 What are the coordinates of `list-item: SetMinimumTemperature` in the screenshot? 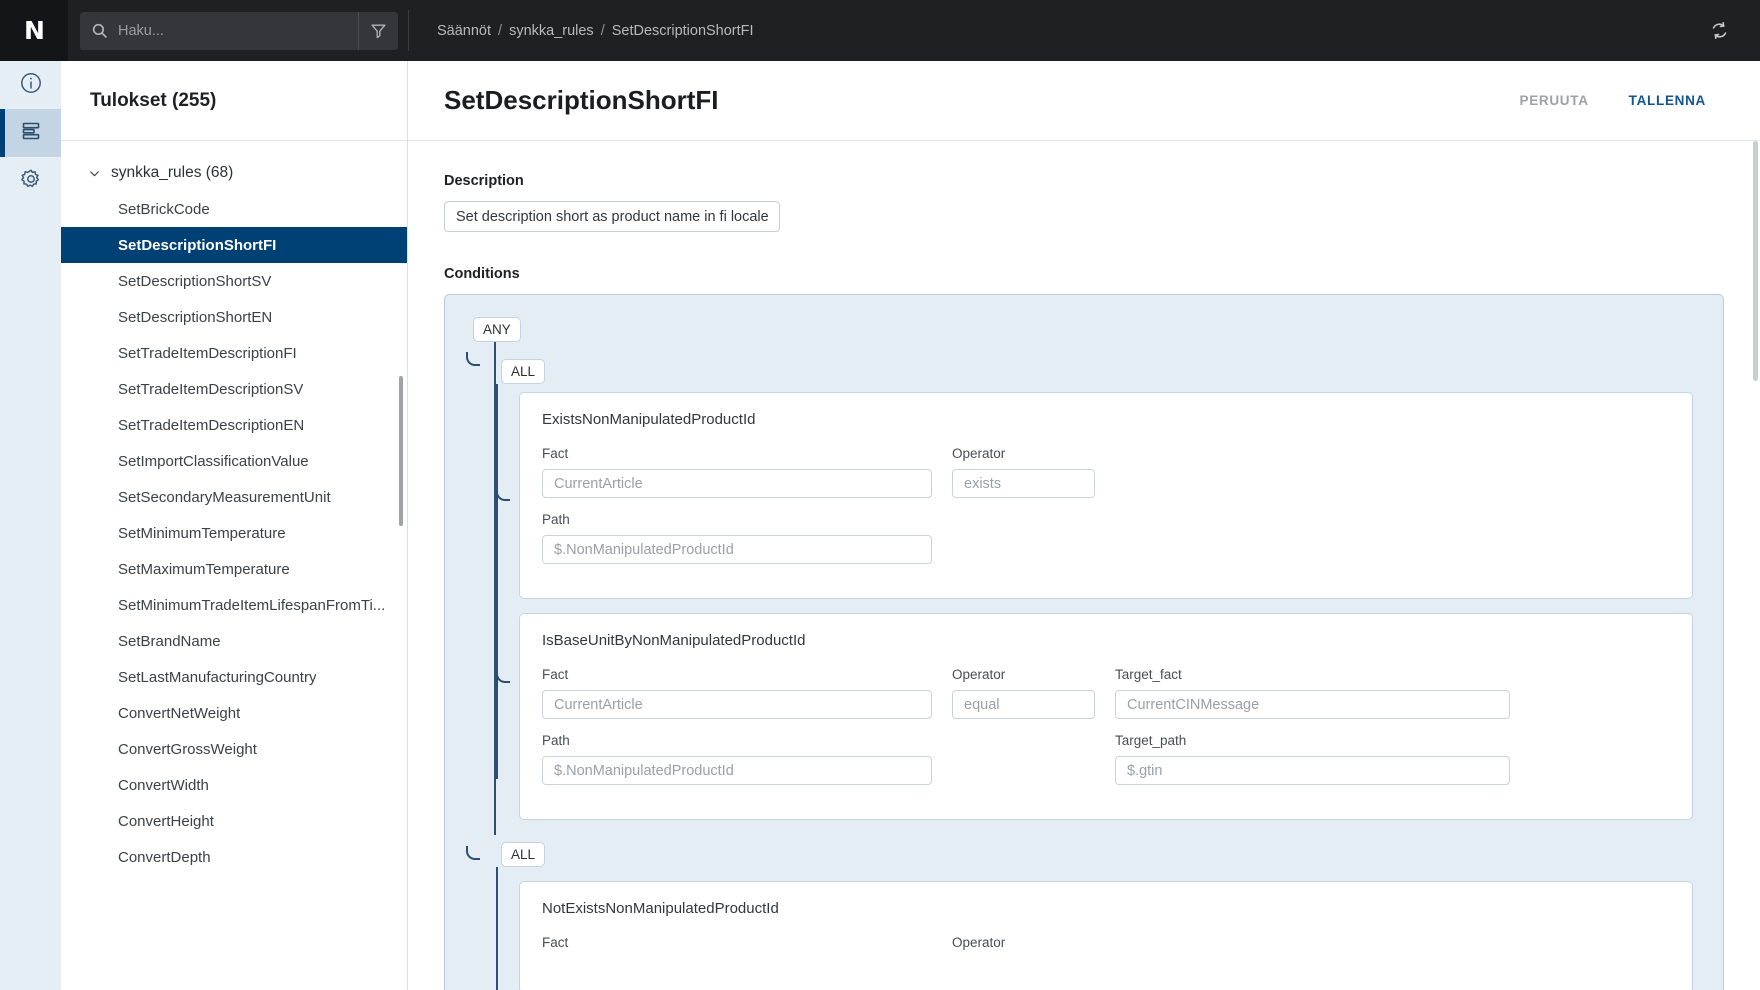 It's located at (234, 533).